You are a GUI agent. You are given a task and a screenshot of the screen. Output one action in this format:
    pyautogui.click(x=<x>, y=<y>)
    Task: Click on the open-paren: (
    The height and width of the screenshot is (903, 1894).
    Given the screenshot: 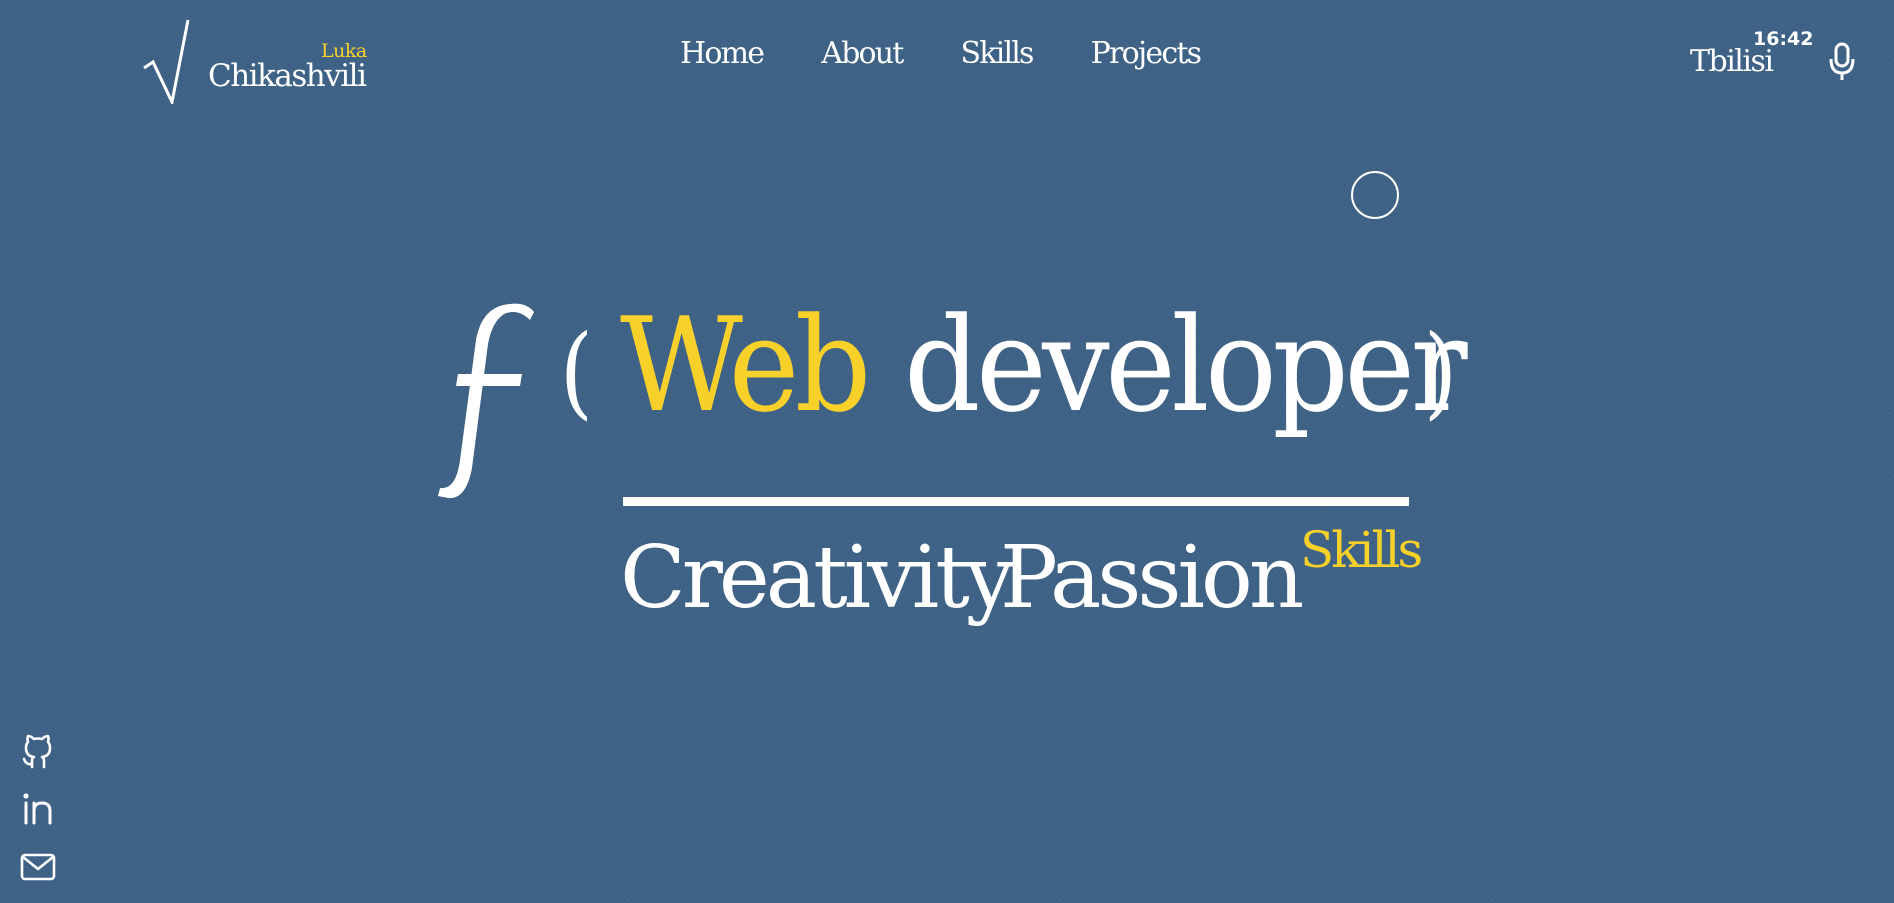 What is the action you would take?
    pyautogui.click(x=576, y=371)
    